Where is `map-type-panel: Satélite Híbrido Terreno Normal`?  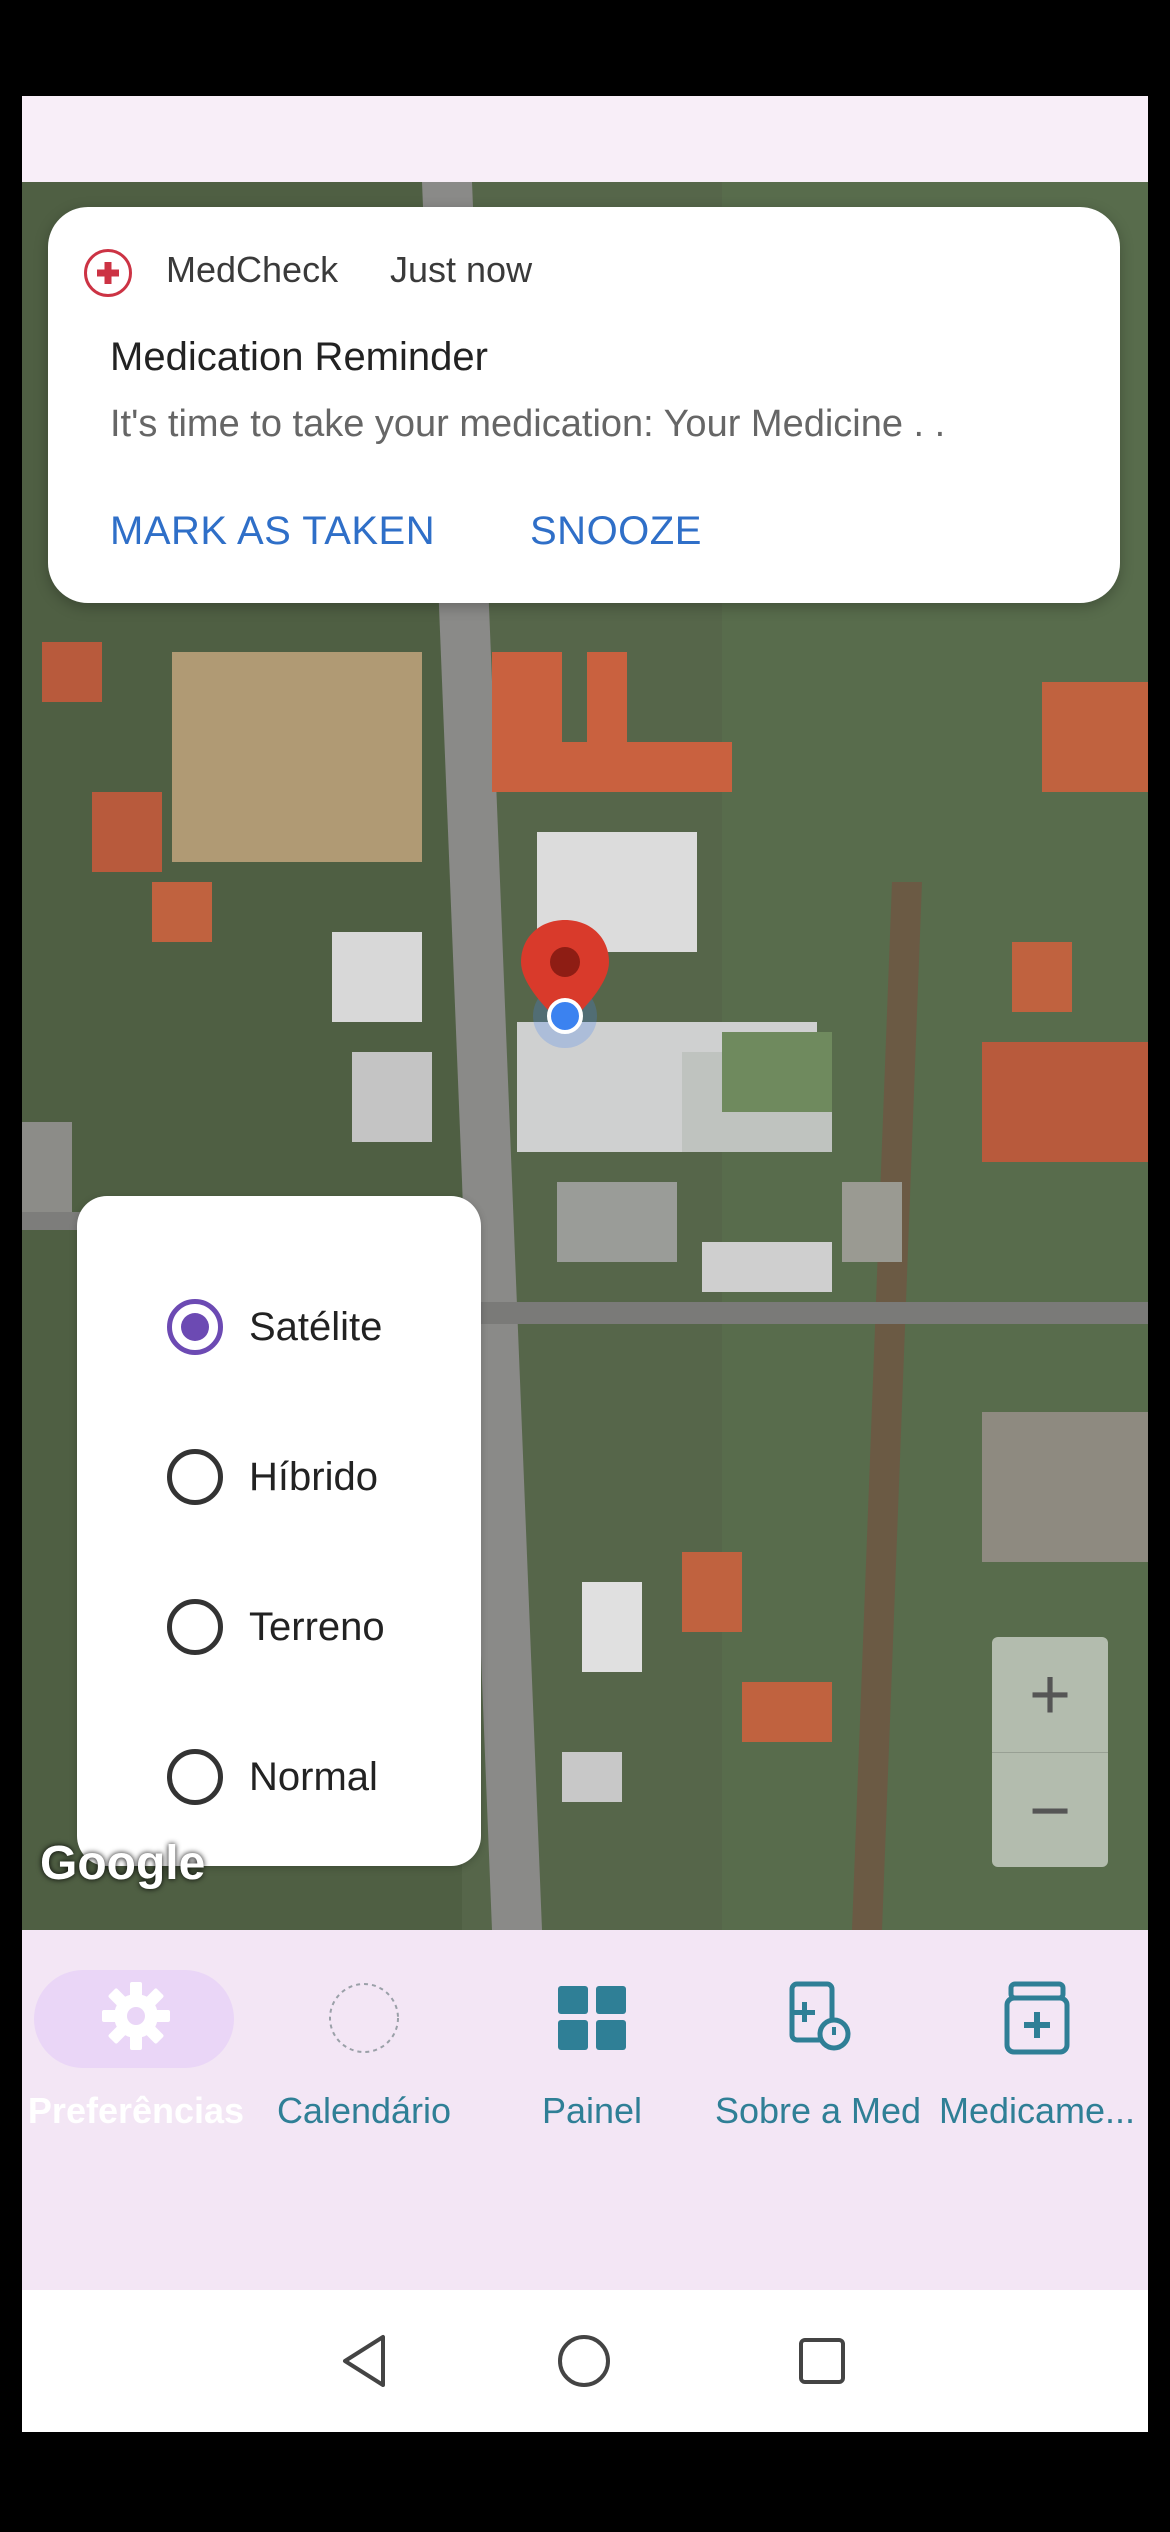 map-type-panel: Satélite Híbrido Terreno Normal is located at coordinates (279, 1531).